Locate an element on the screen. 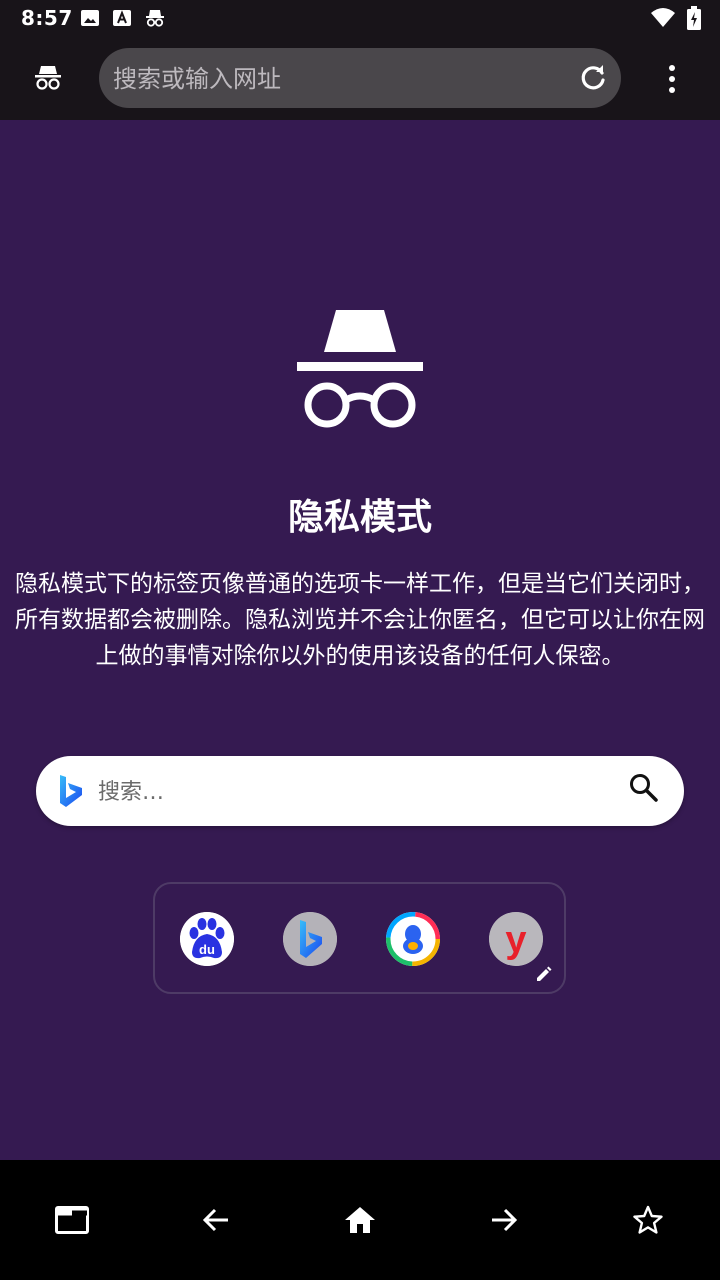 This screenshot has width=720, height=1280. shortcut-youku: y is located at coordinates (516, 939).